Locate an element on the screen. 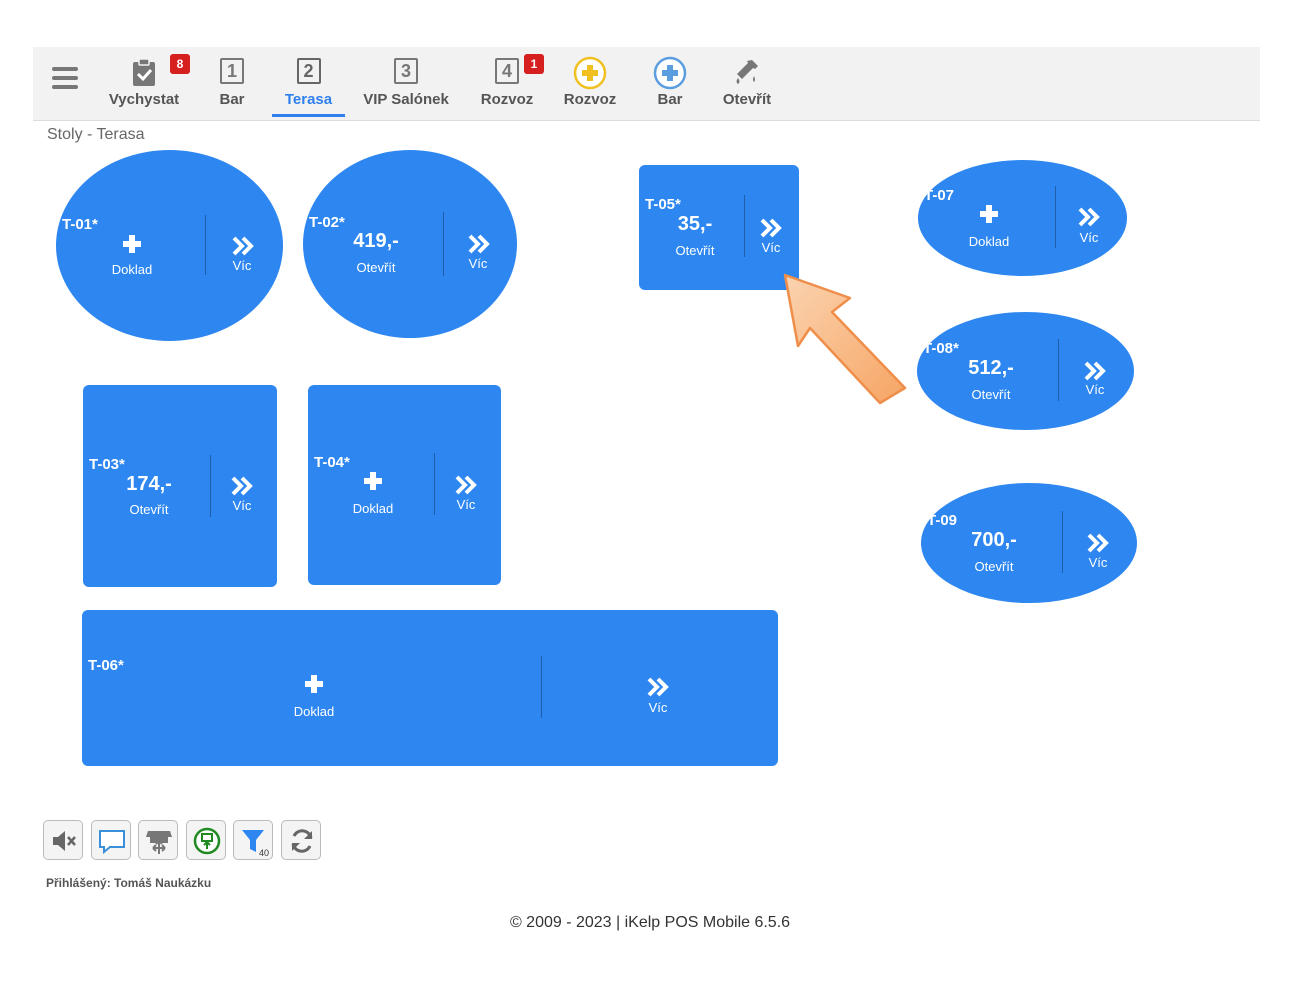  chat-button is located at coordinates (111, 840).